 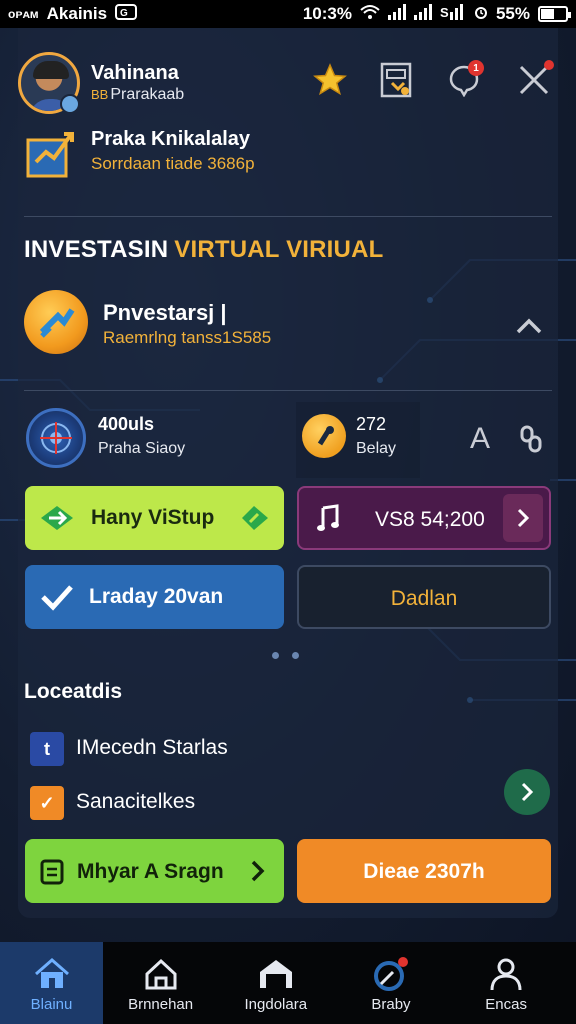 I want to click on linked-account: Praka Knikalalay Sorrdaan tiade 3686p, so click(x=288, y=156).